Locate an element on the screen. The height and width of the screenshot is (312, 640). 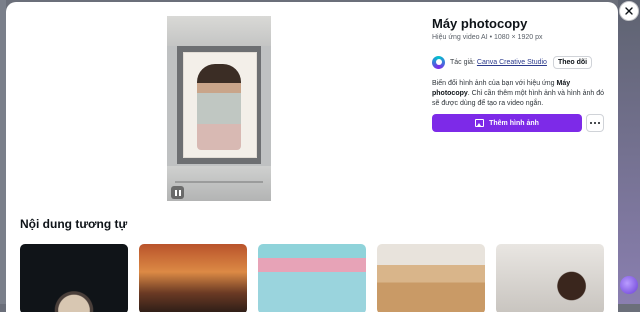
copier-seam is located at coordinates (219, 182).